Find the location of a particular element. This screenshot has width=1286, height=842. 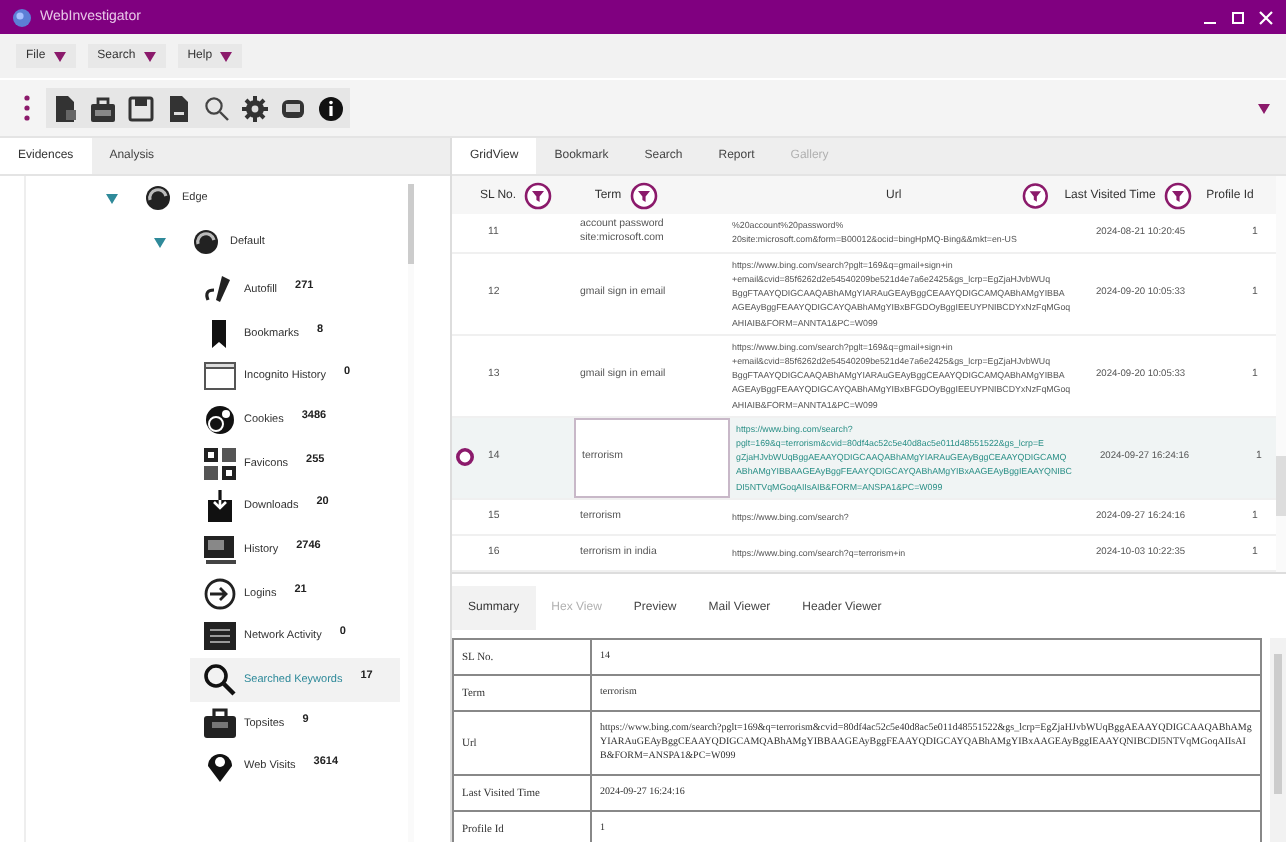

cookies-icon is located at coordinates (220, 419).